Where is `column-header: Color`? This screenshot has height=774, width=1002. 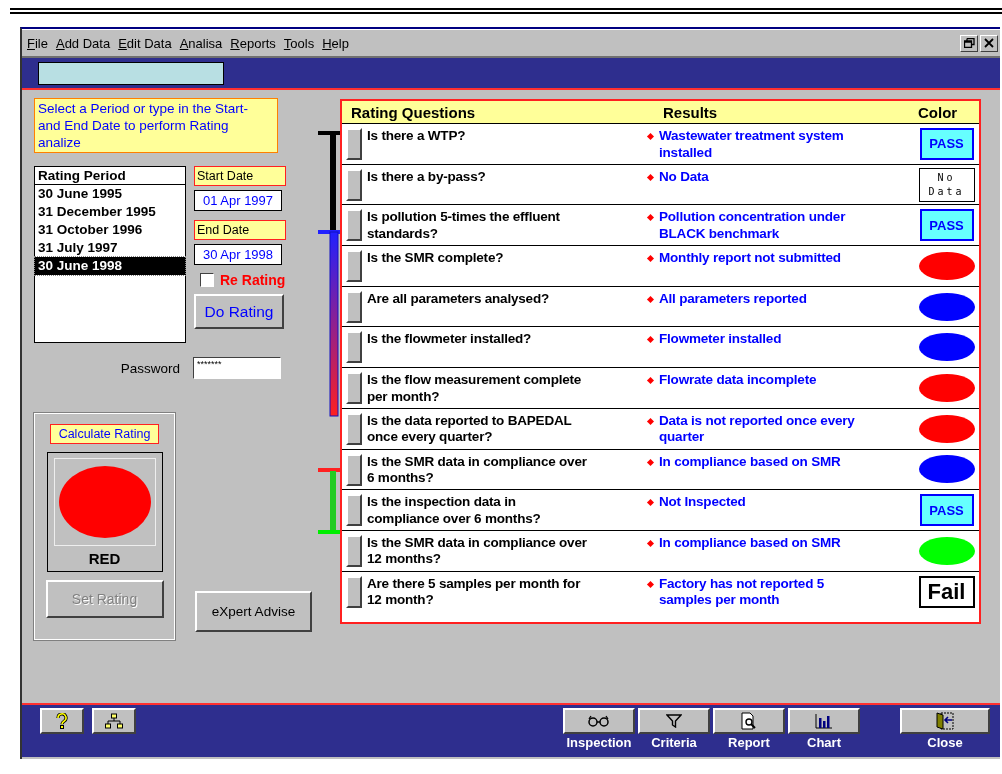 column-header: Color is located at coordinates (938, 112).